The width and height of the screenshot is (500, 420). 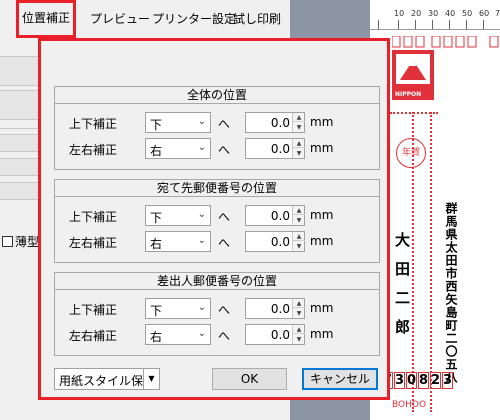 What do you see at coordinates (416, 13) in the screenshot?
I see `ruler-number: 20` at bounding box center [416, 13].